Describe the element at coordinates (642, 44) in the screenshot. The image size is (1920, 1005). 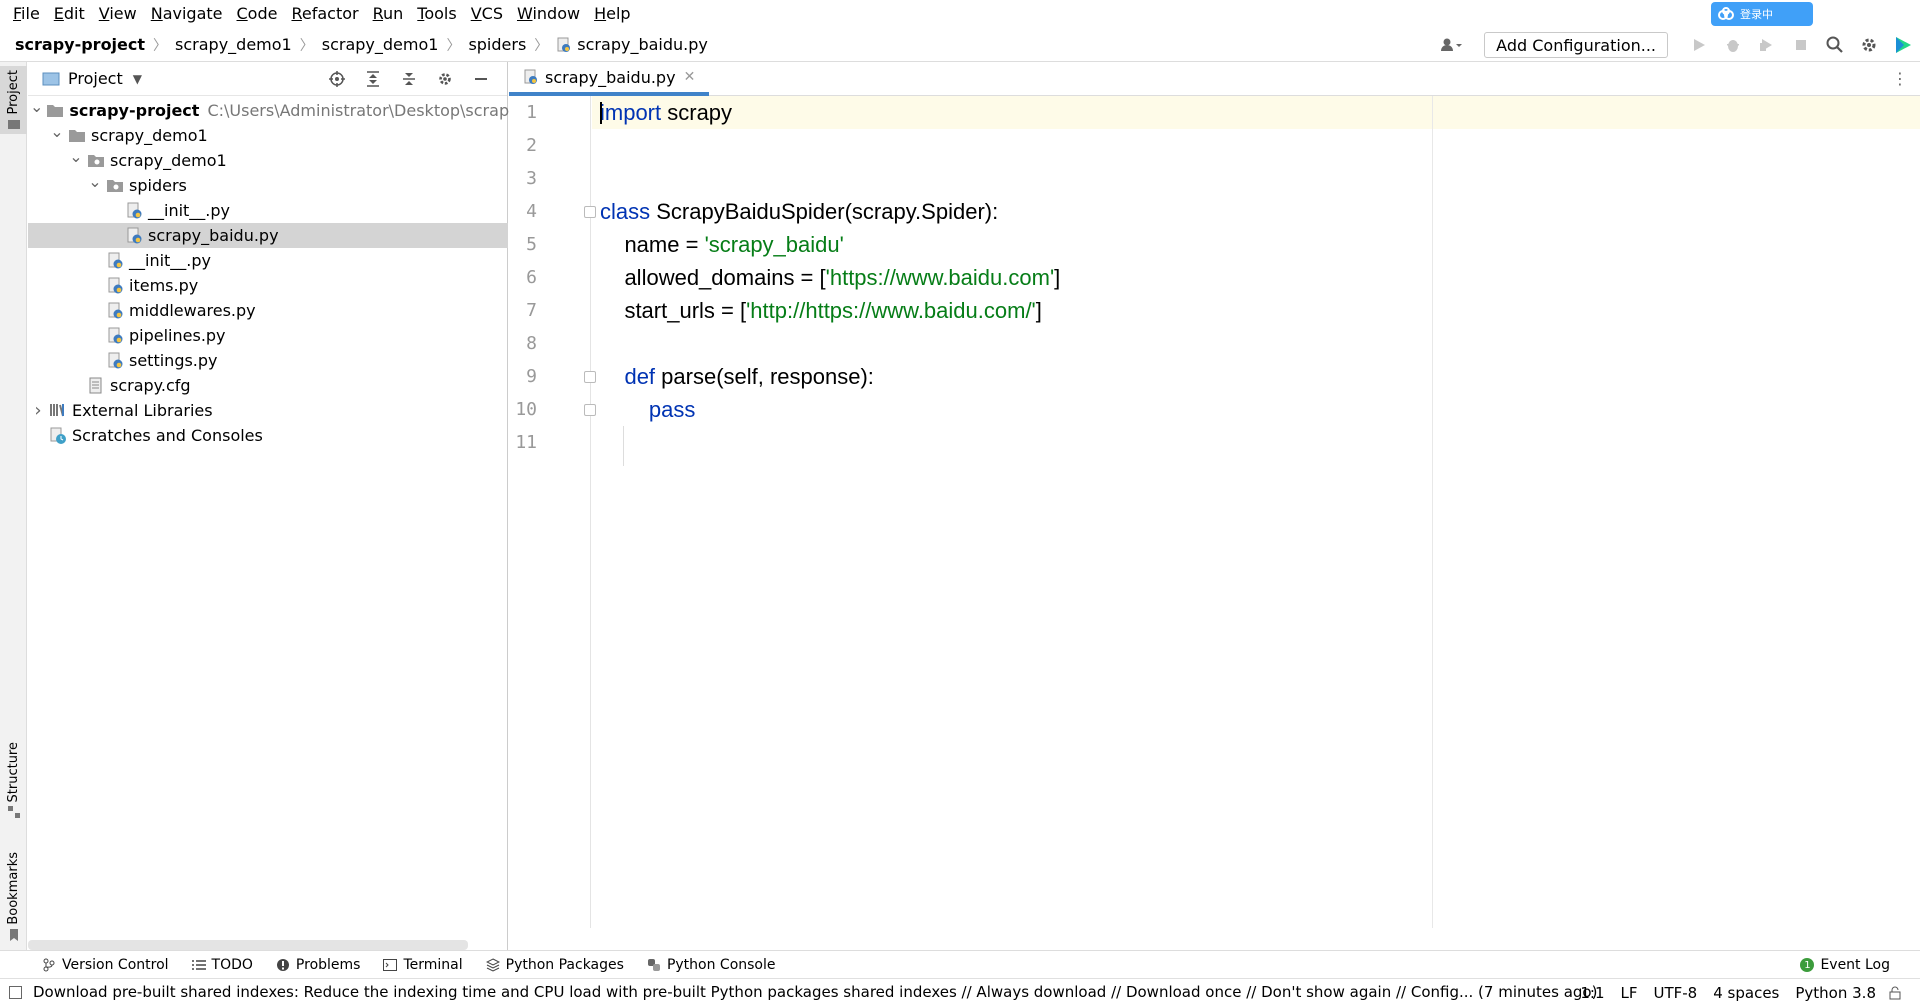
I see `breadcrumb-file: scrapy_baidu.py` at that location.